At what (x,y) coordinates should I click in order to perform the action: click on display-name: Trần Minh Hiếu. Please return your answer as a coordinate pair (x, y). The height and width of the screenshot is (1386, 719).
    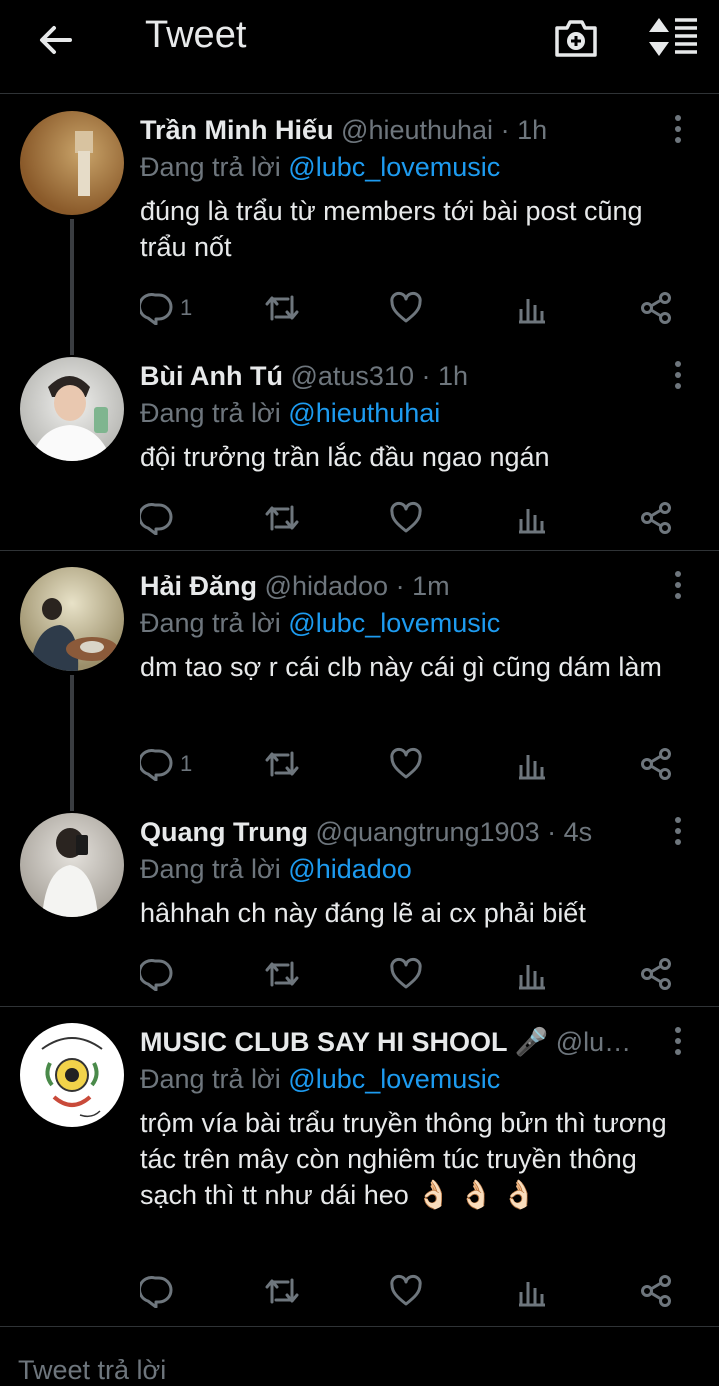
    Looking at the image, I should click on (237, 130).